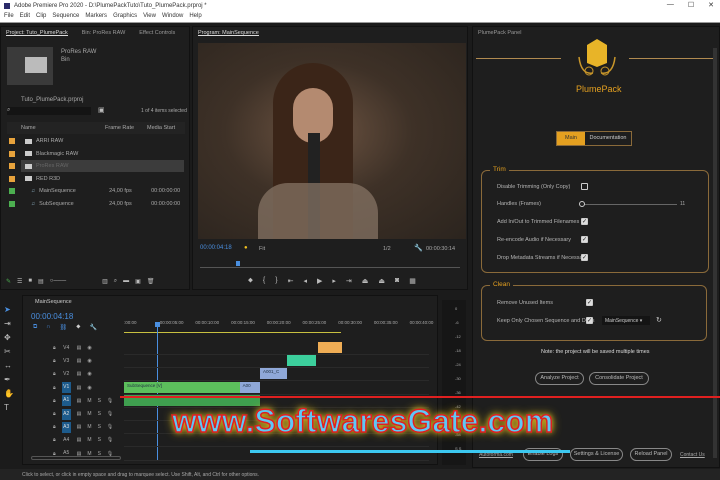 The height and width of the screenshot is (480, 720). What do you see at coordinates (96, 204) in the screenshot?
I see `project-item: ♫ SubSequence 24,00 fps 00:00:00:00` at bounding box center [96, 204].